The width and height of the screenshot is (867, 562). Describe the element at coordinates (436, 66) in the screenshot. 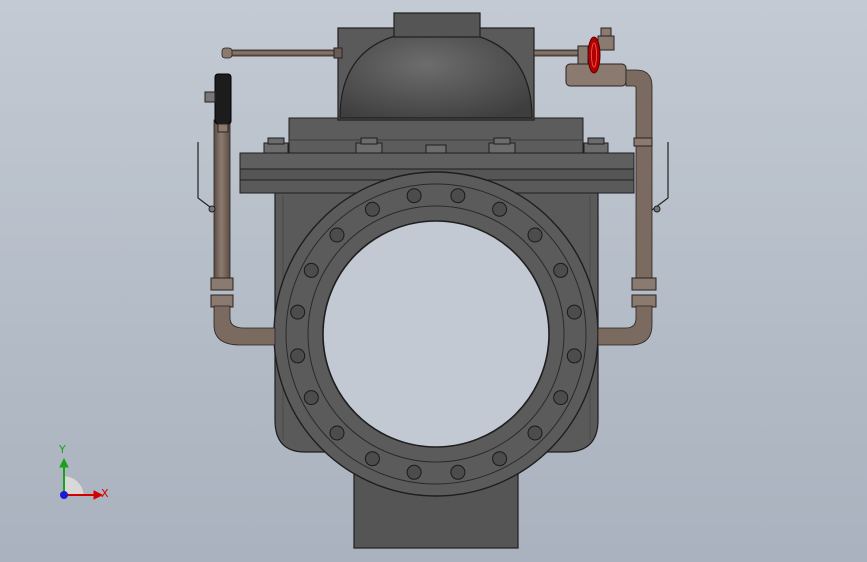

I see `valve-cover` at that location.